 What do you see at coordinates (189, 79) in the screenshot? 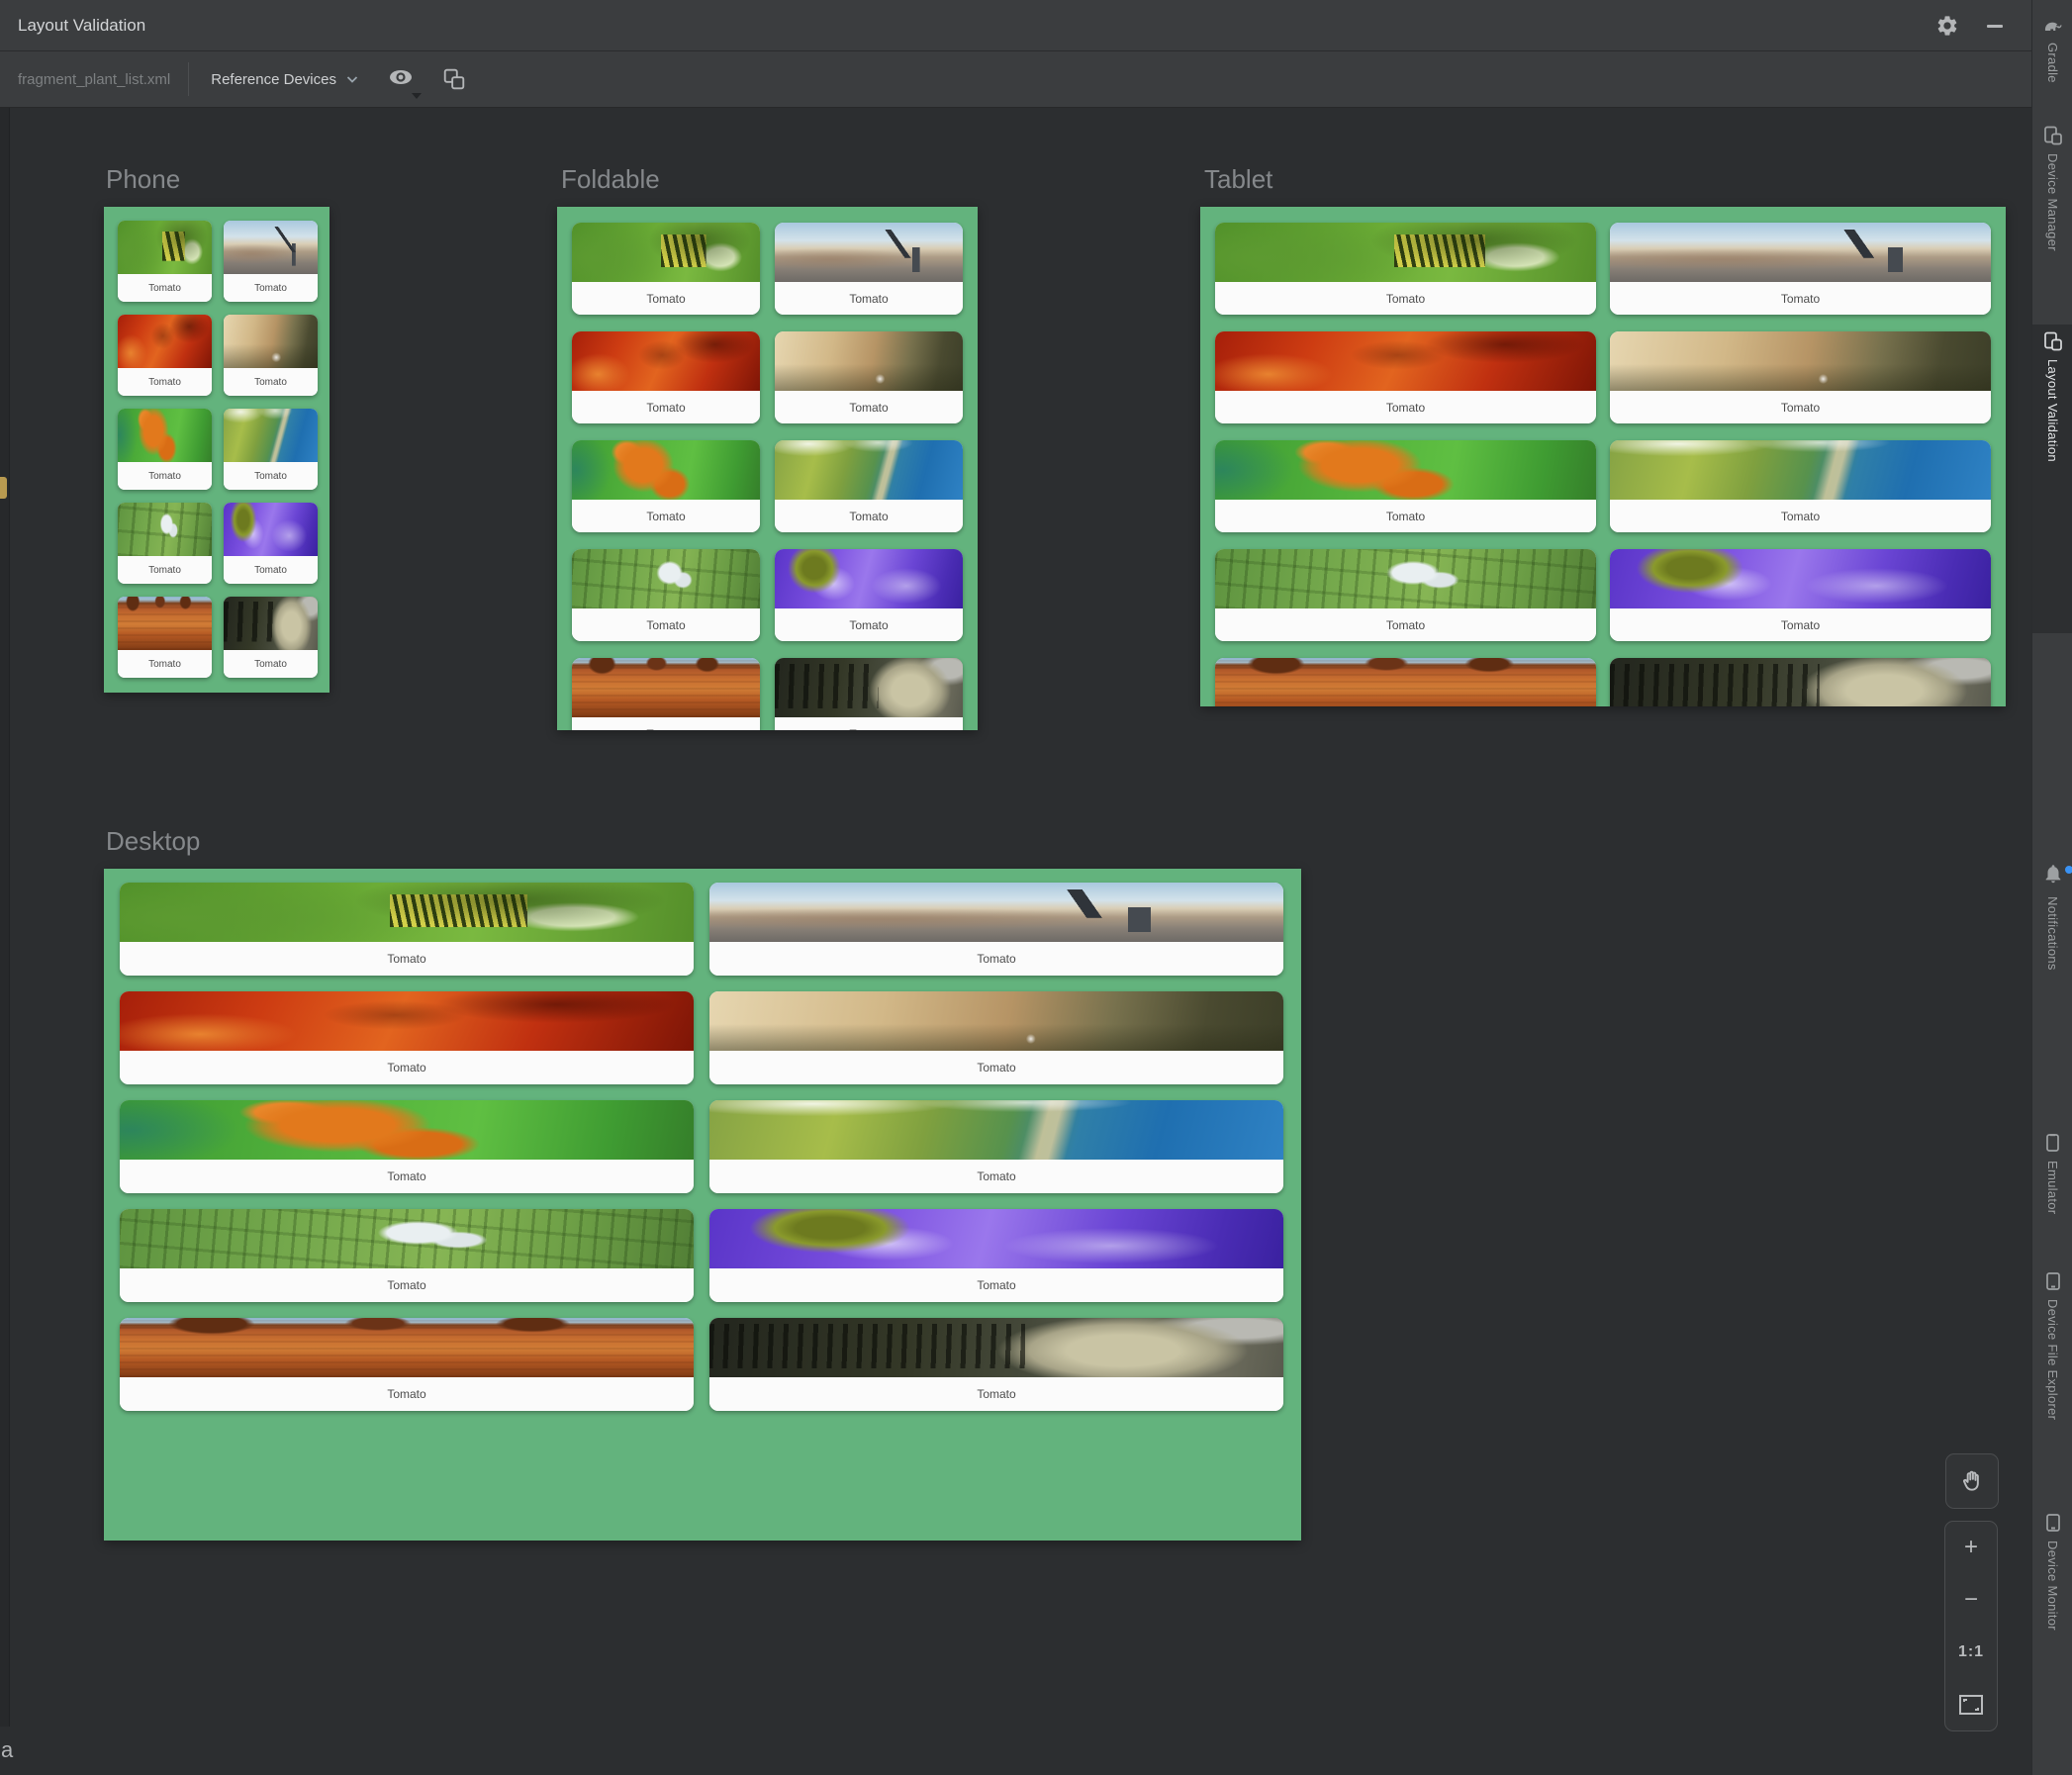
I see `toolbar-divider` at bounding box center [189, 79].